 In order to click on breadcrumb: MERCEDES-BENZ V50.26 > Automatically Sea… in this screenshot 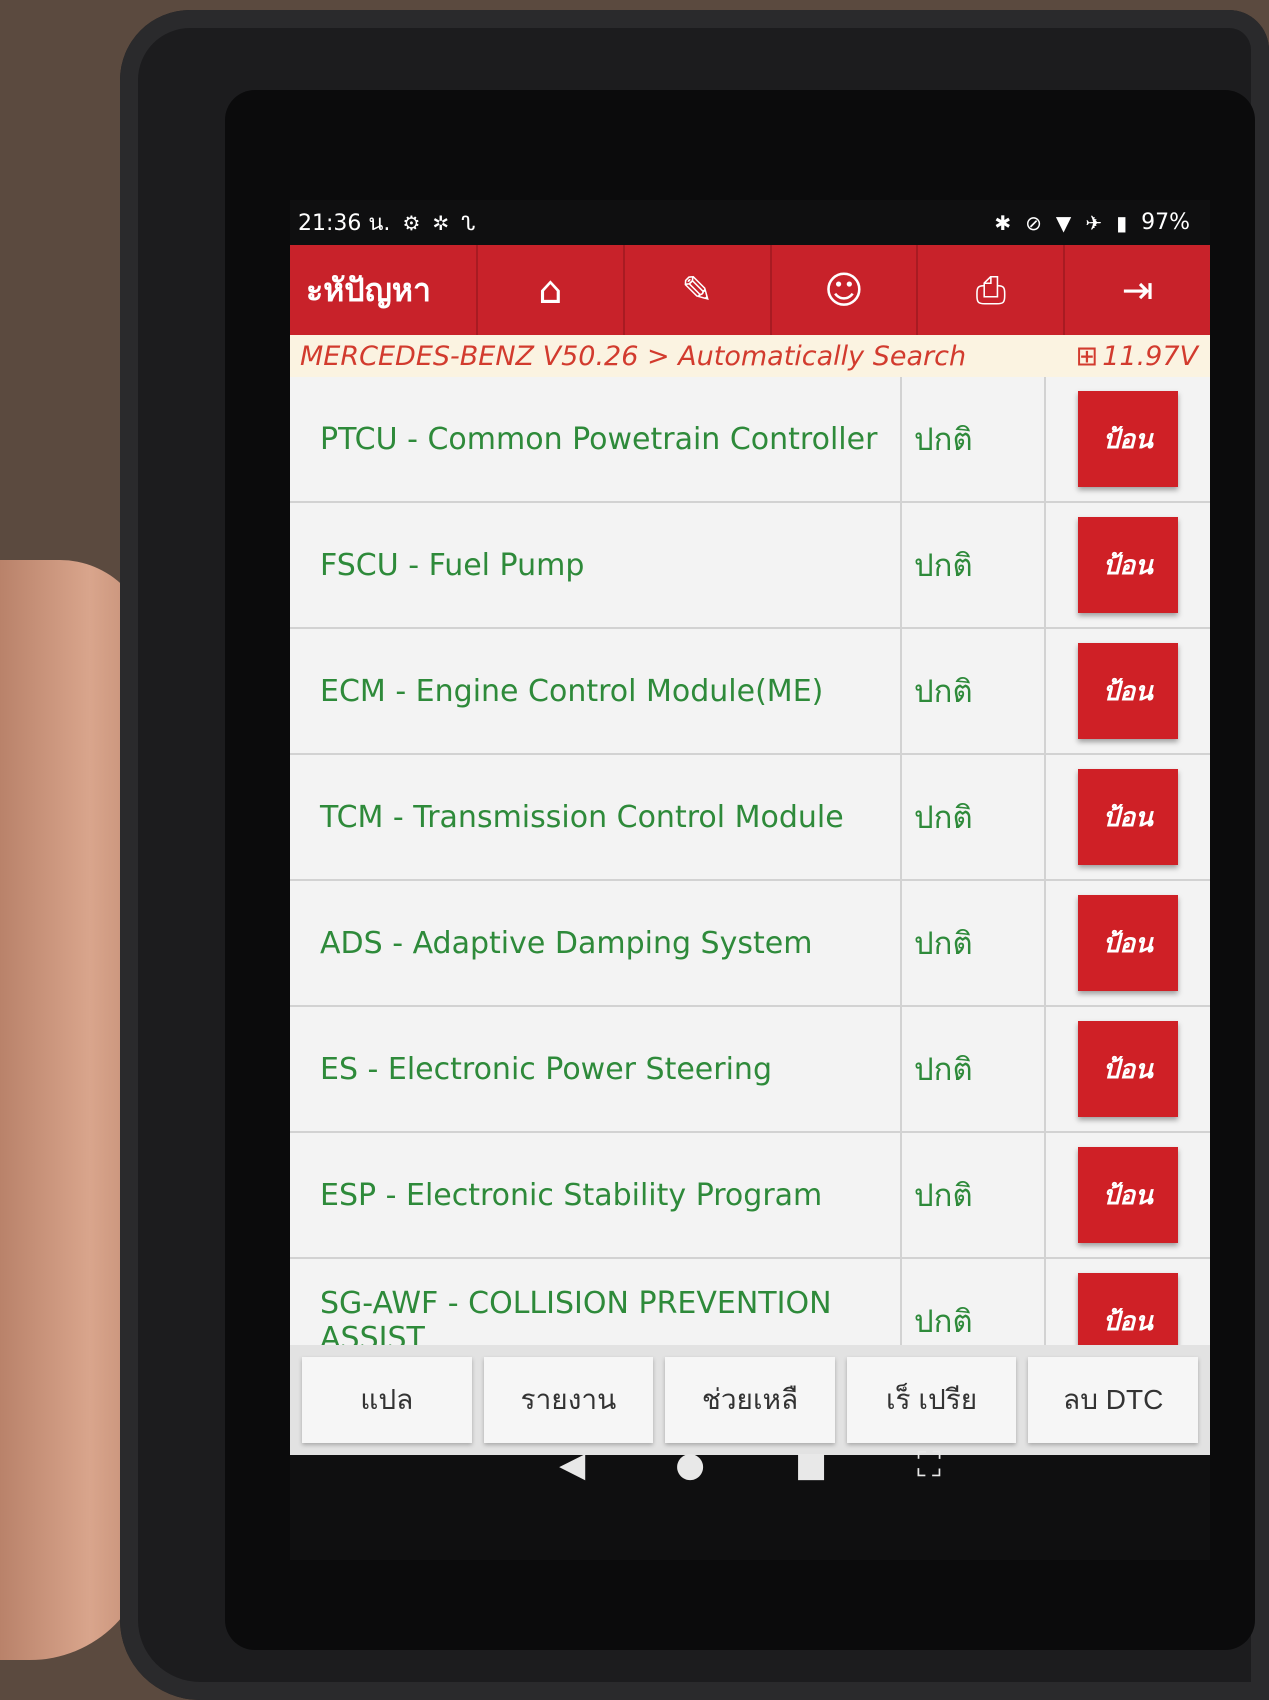, I will do `click(750, 356)`.